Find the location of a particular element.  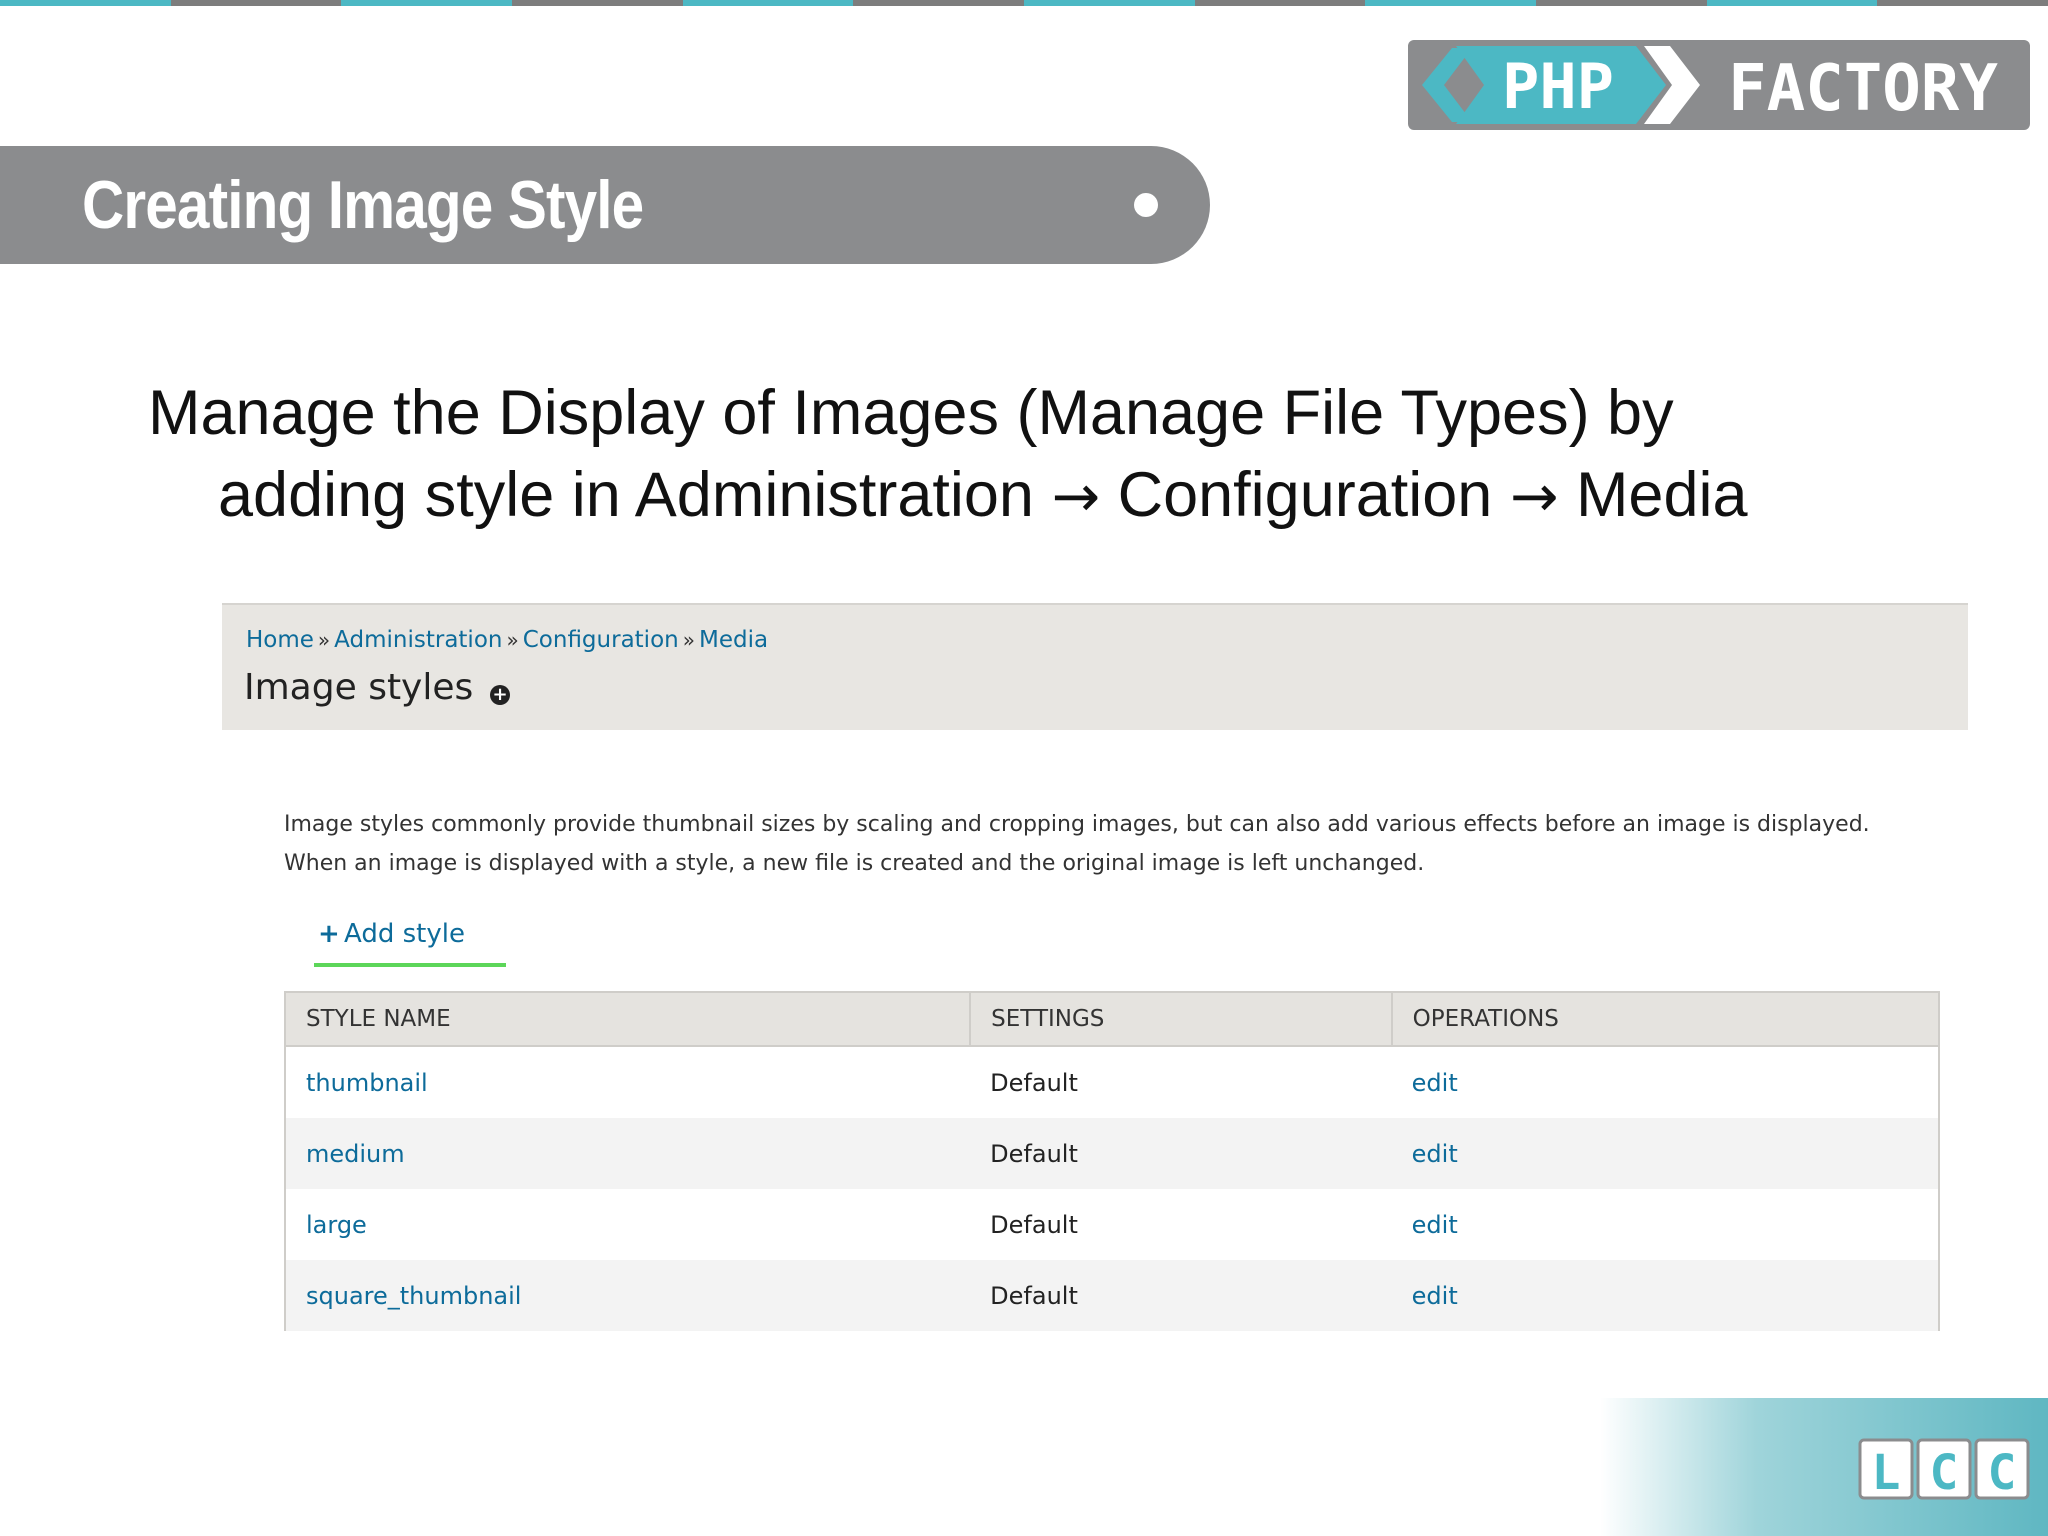

plus-icon: + is located at coordinates (329, 934).